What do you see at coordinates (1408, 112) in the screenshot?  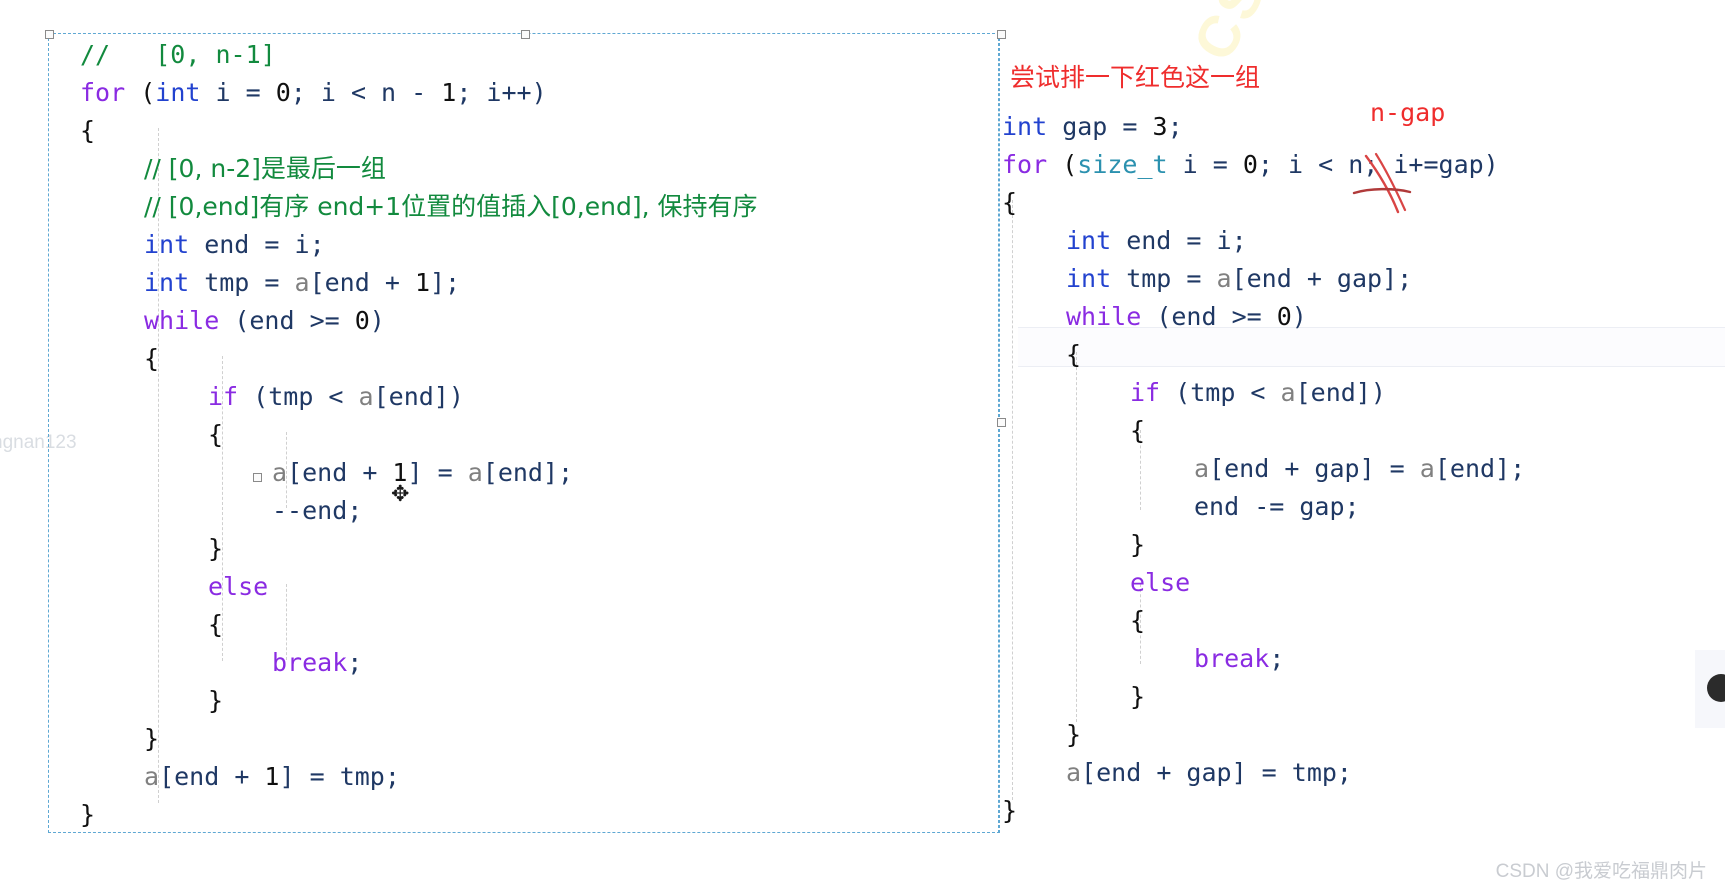 I see `red-annotation-n-gap: n-gap` at bounding box center [1408, 112].